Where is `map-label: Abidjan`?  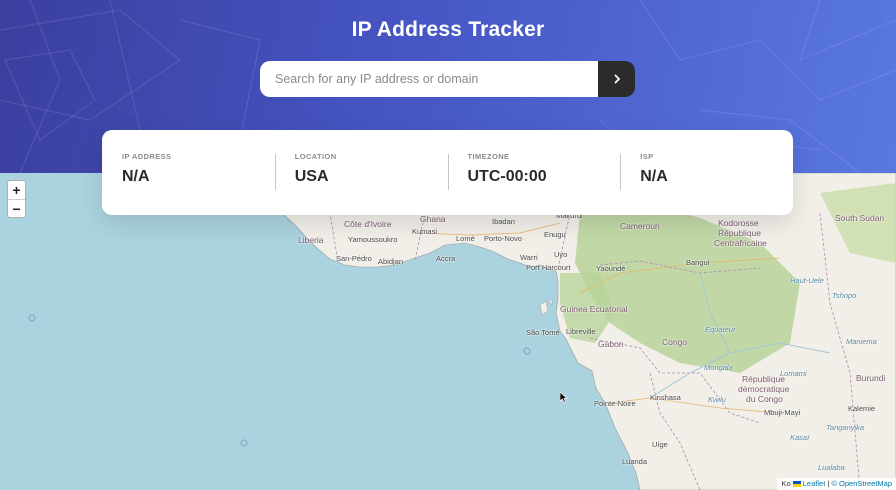
map-label: Abidjan is located at coordinates (391, 261).